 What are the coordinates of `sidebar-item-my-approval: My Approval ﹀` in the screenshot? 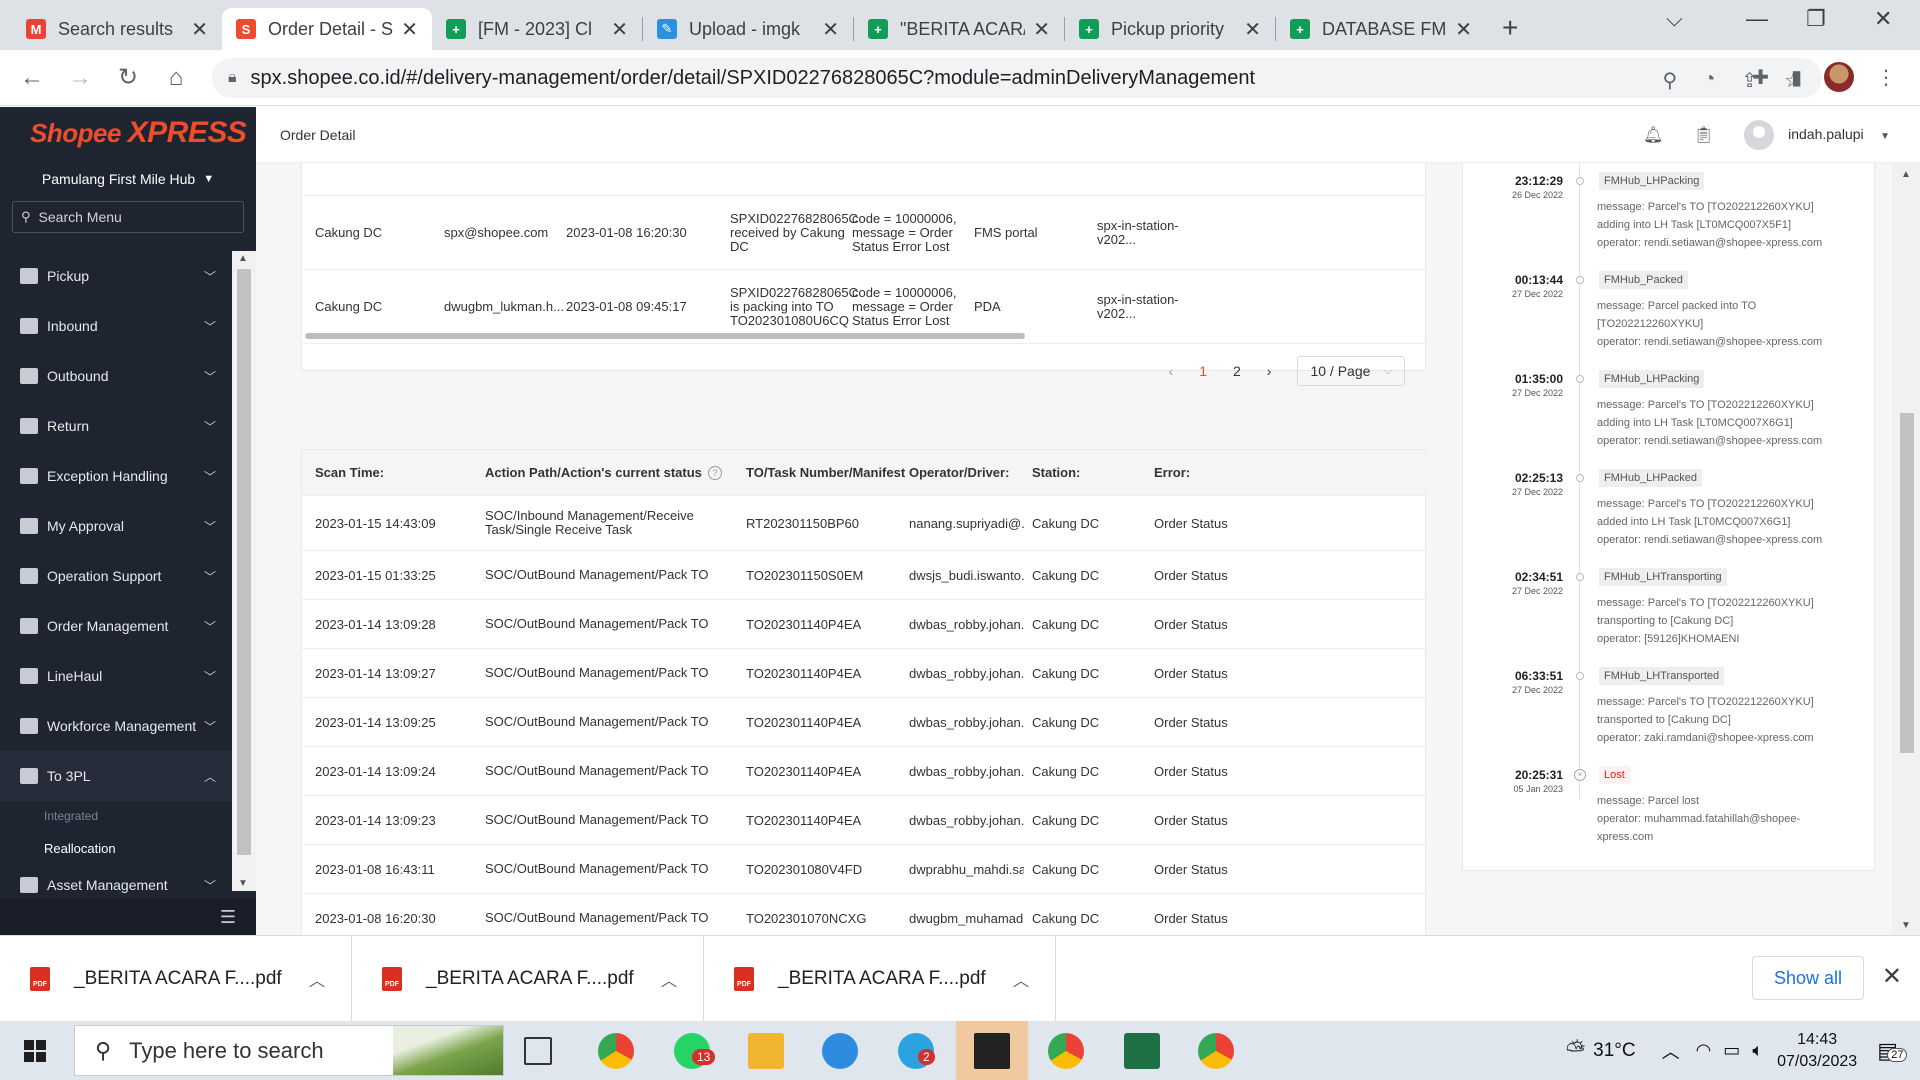 It's located at (116, 526).